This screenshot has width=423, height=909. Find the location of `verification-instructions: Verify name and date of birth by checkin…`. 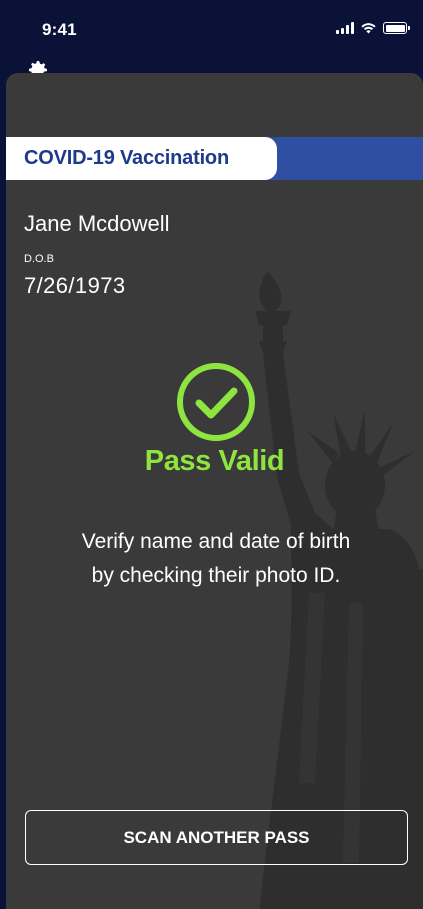

verification-instructions: Verify name and date of birth by checkin… is located at coordinates (216, 559).